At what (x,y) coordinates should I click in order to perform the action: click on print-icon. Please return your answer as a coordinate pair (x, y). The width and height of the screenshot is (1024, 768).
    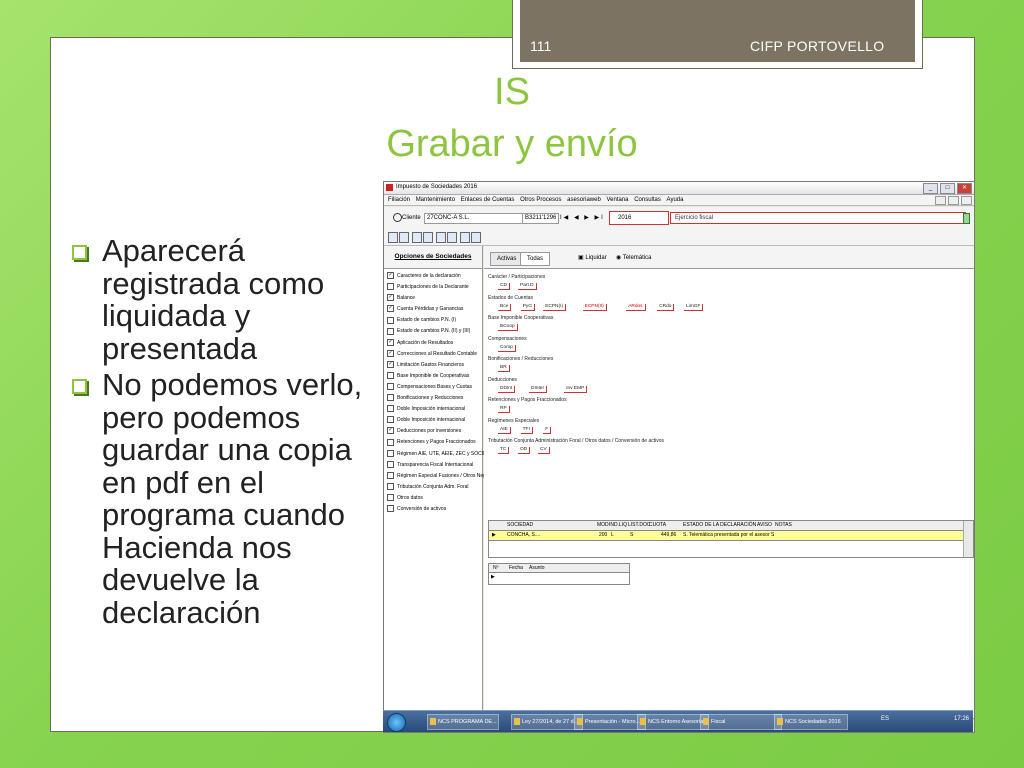
    Looking at the image, I should click on (404, 237).